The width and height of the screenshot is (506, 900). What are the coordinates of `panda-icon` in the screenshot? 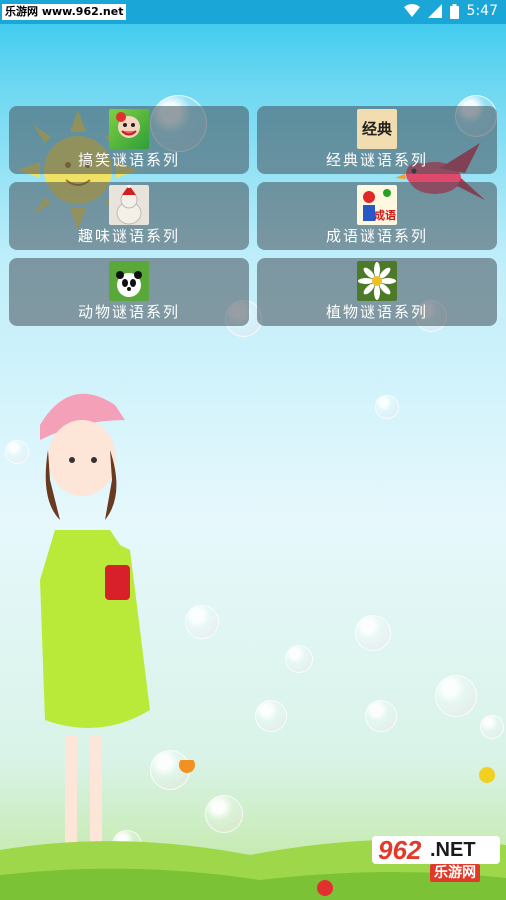 It's located at (129, 281).